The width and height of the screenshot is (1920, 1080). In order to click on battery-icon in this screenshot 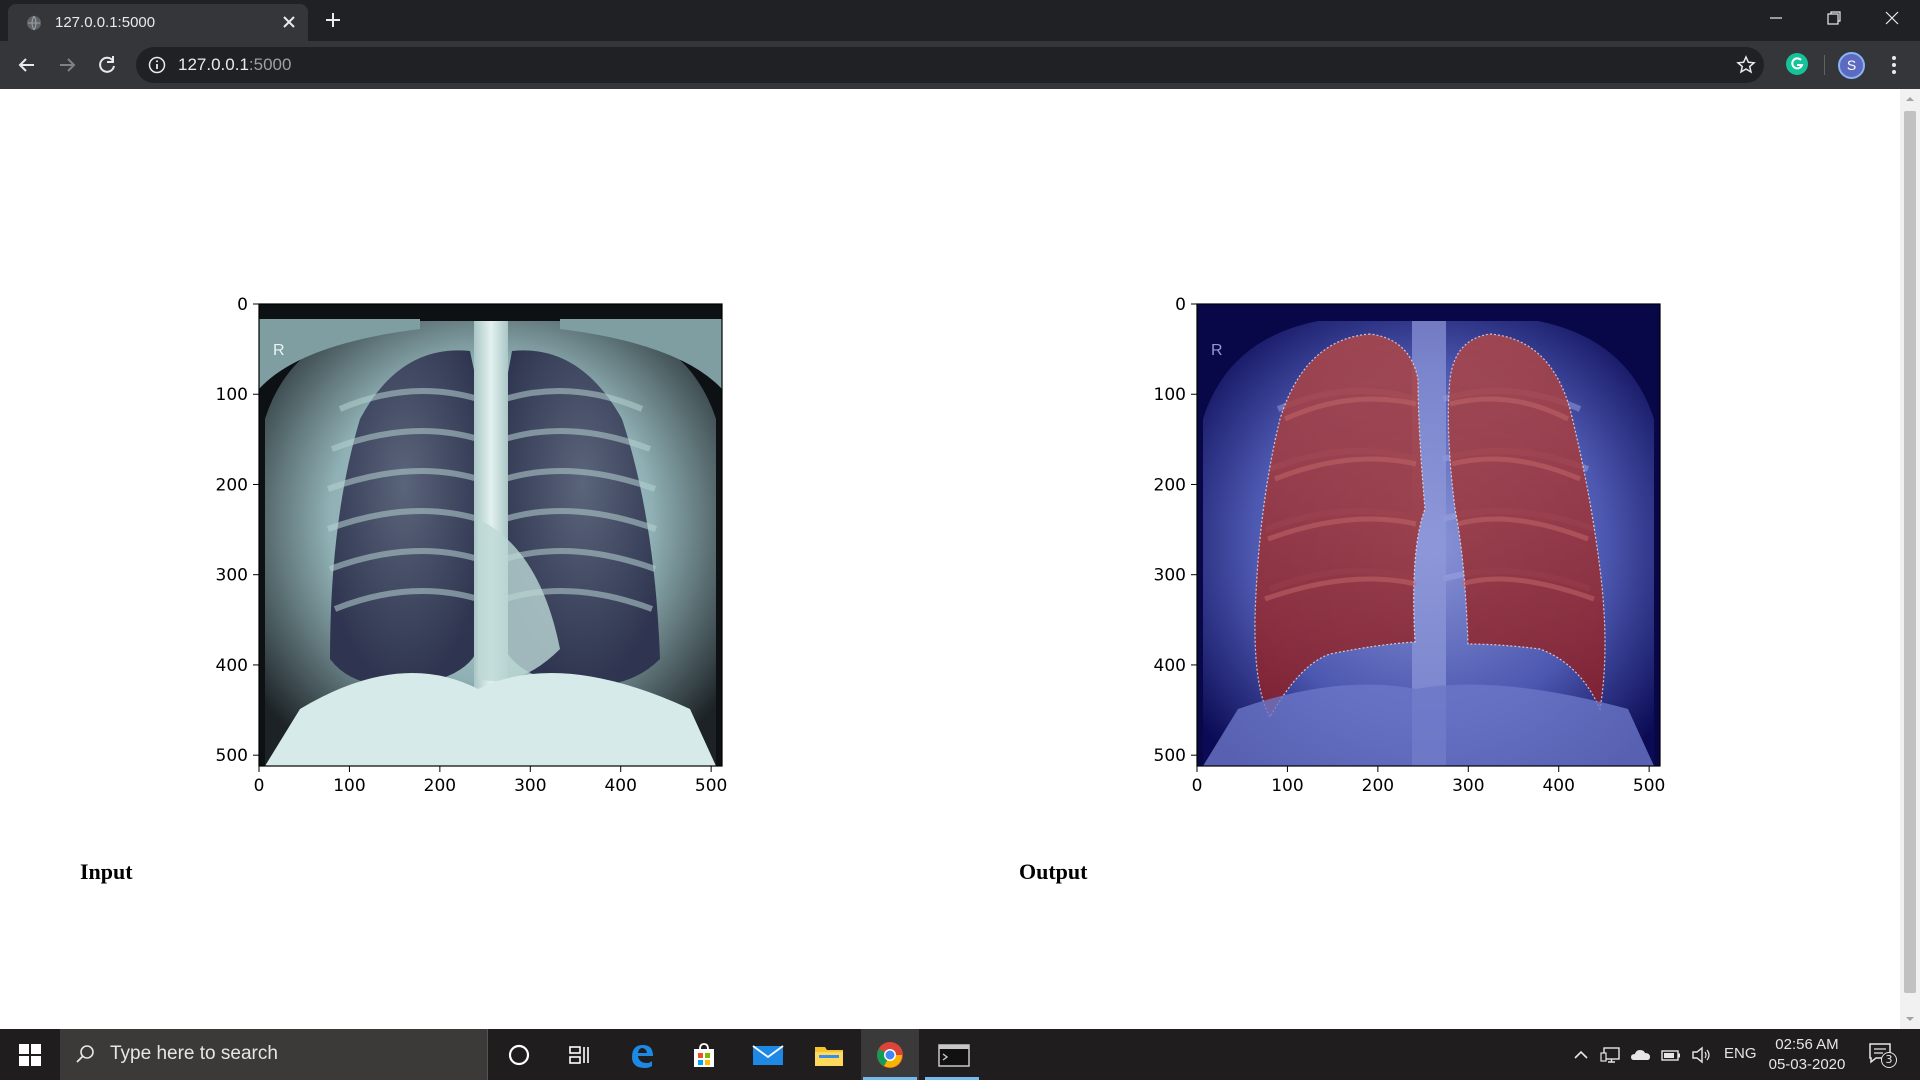, I will do `click(1671, 1055)`.